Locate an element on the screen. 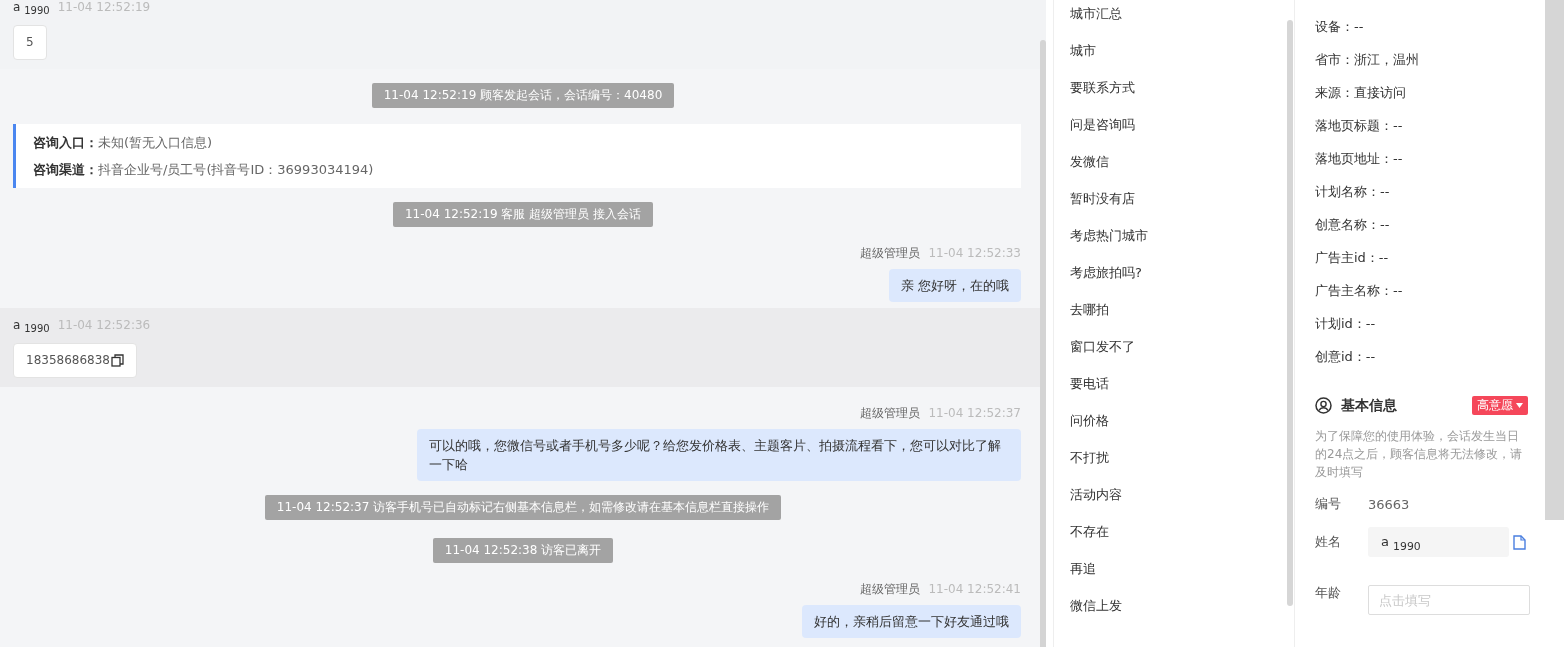 This screenshot has width=1564, height=647. detail-line: 省市：浙江，温州 is located at coordinates (1367, 60).